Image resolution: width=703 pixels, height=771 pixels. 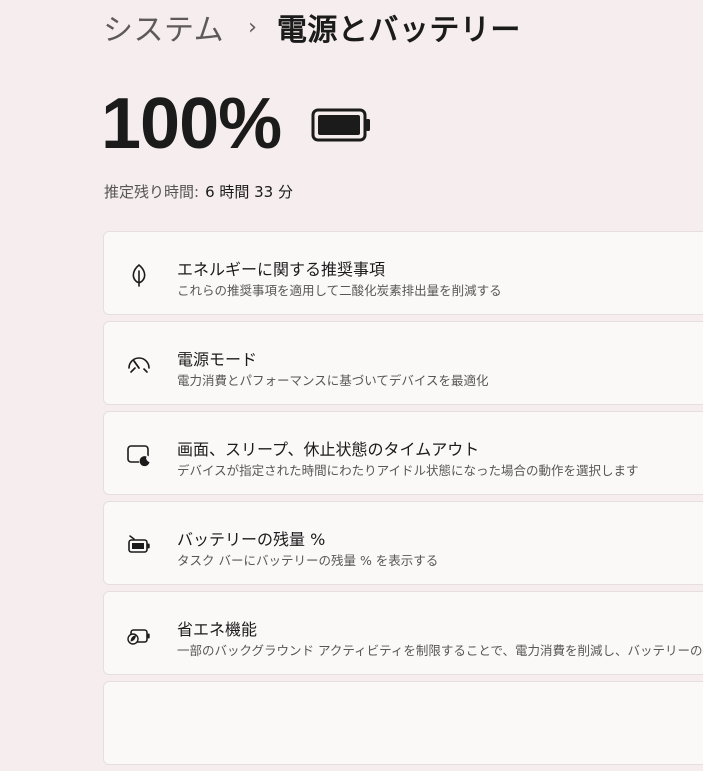 I want to click on card-title: エネルギーに関する推奨事項, so click(x=281, y=269).